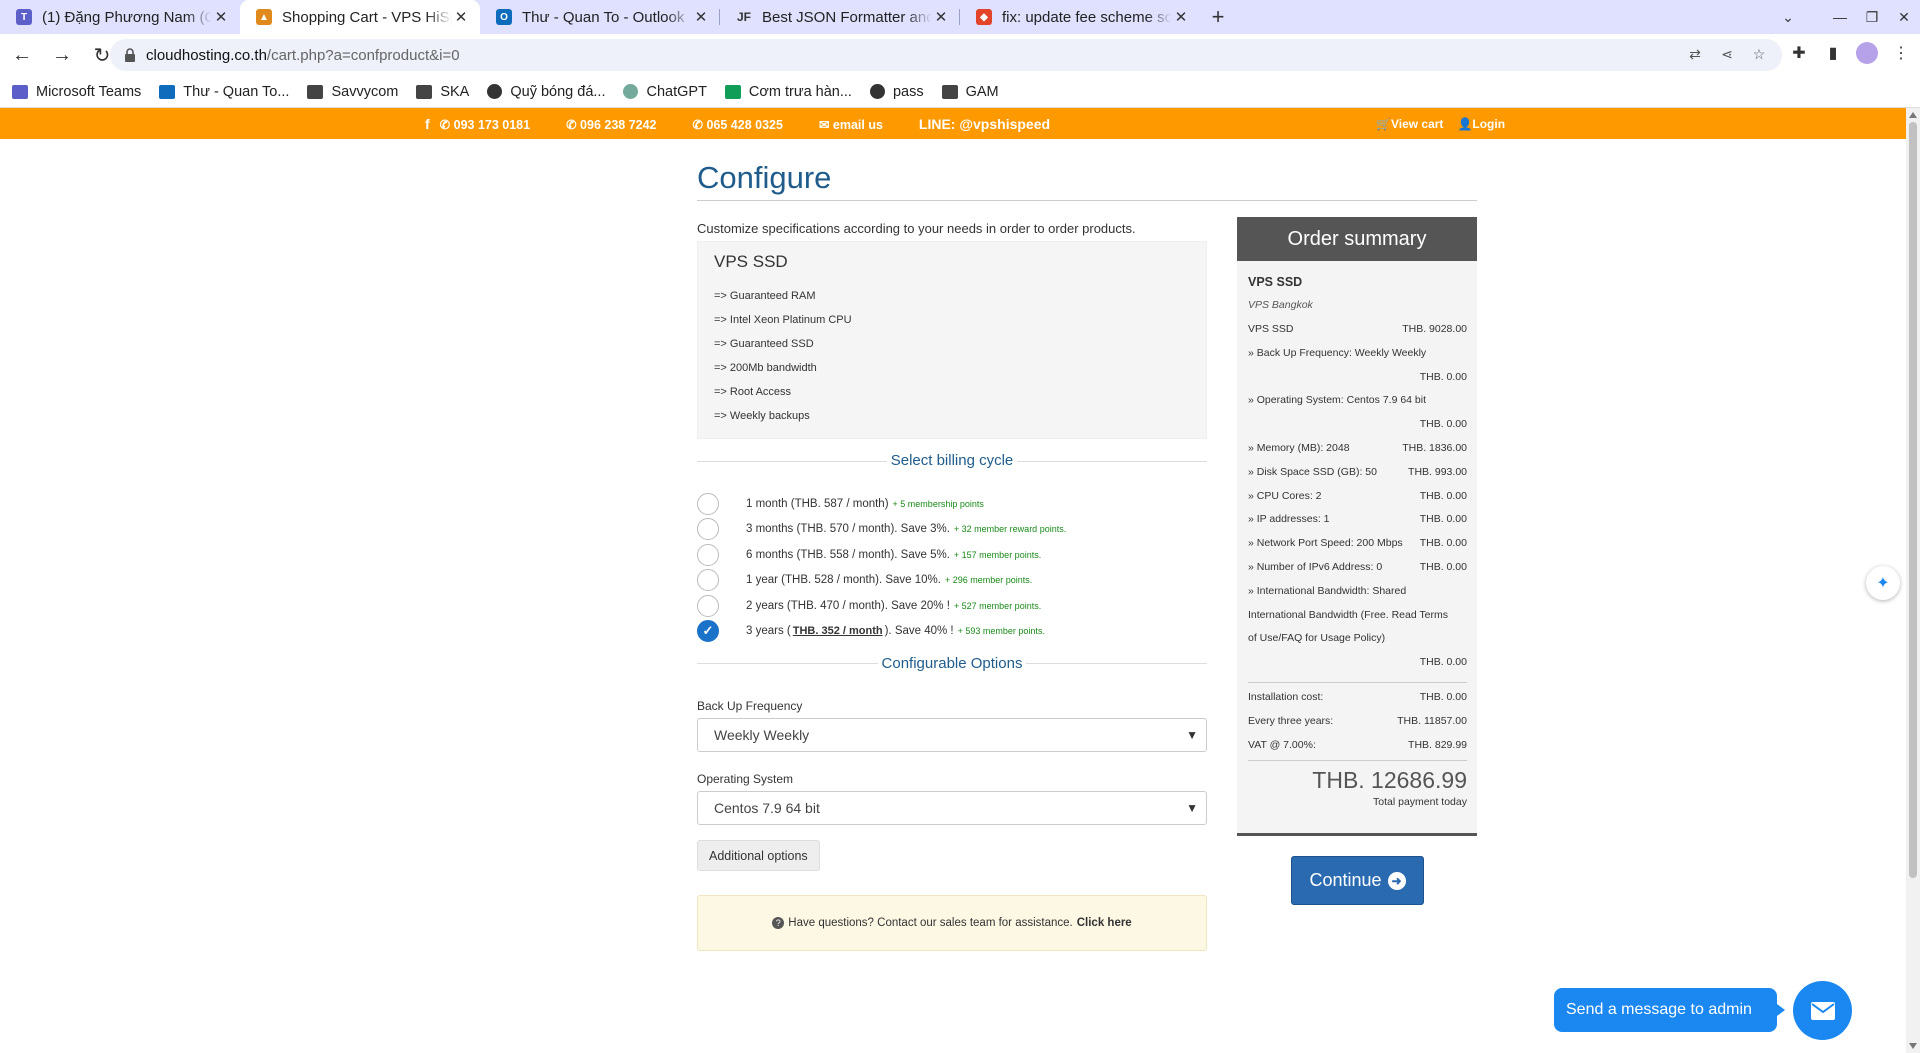 The height and width of the screenshot is (1053, 1920). What do you see at coordinates (848, 555) in the screenshot?
I see `billing-text: 6 months (THB. 558 / month). Save 5%.` at bounding box center [848, 555].